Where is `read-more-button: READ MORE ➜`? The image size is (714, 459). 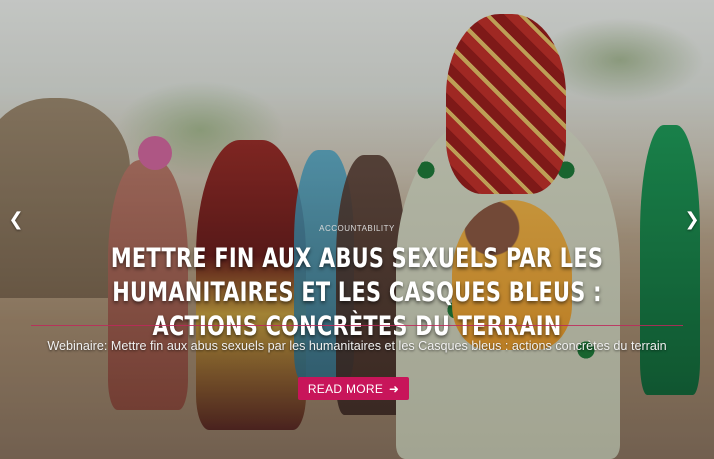 read-more-button: READ MORE ➜ is located at coordinates (353, 388).